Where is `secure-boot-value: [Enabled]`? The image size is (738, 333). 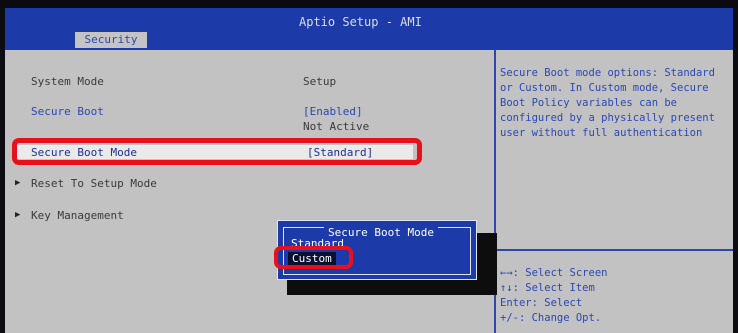 secure-boot-value: [Enabled] is located at coordinates (333, 111).